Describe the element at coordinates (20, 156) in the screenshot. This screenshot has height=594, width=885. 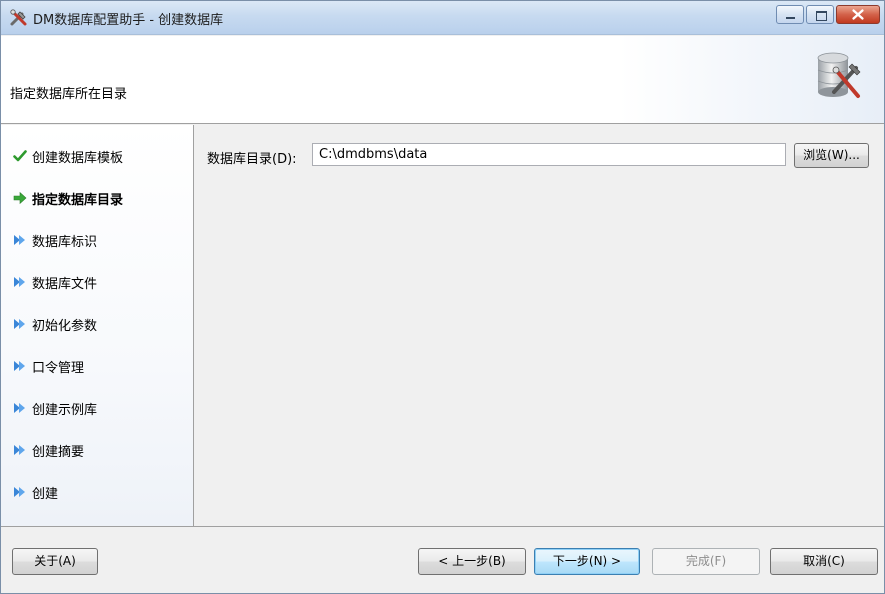
I see `checkmark-icon` at that location.